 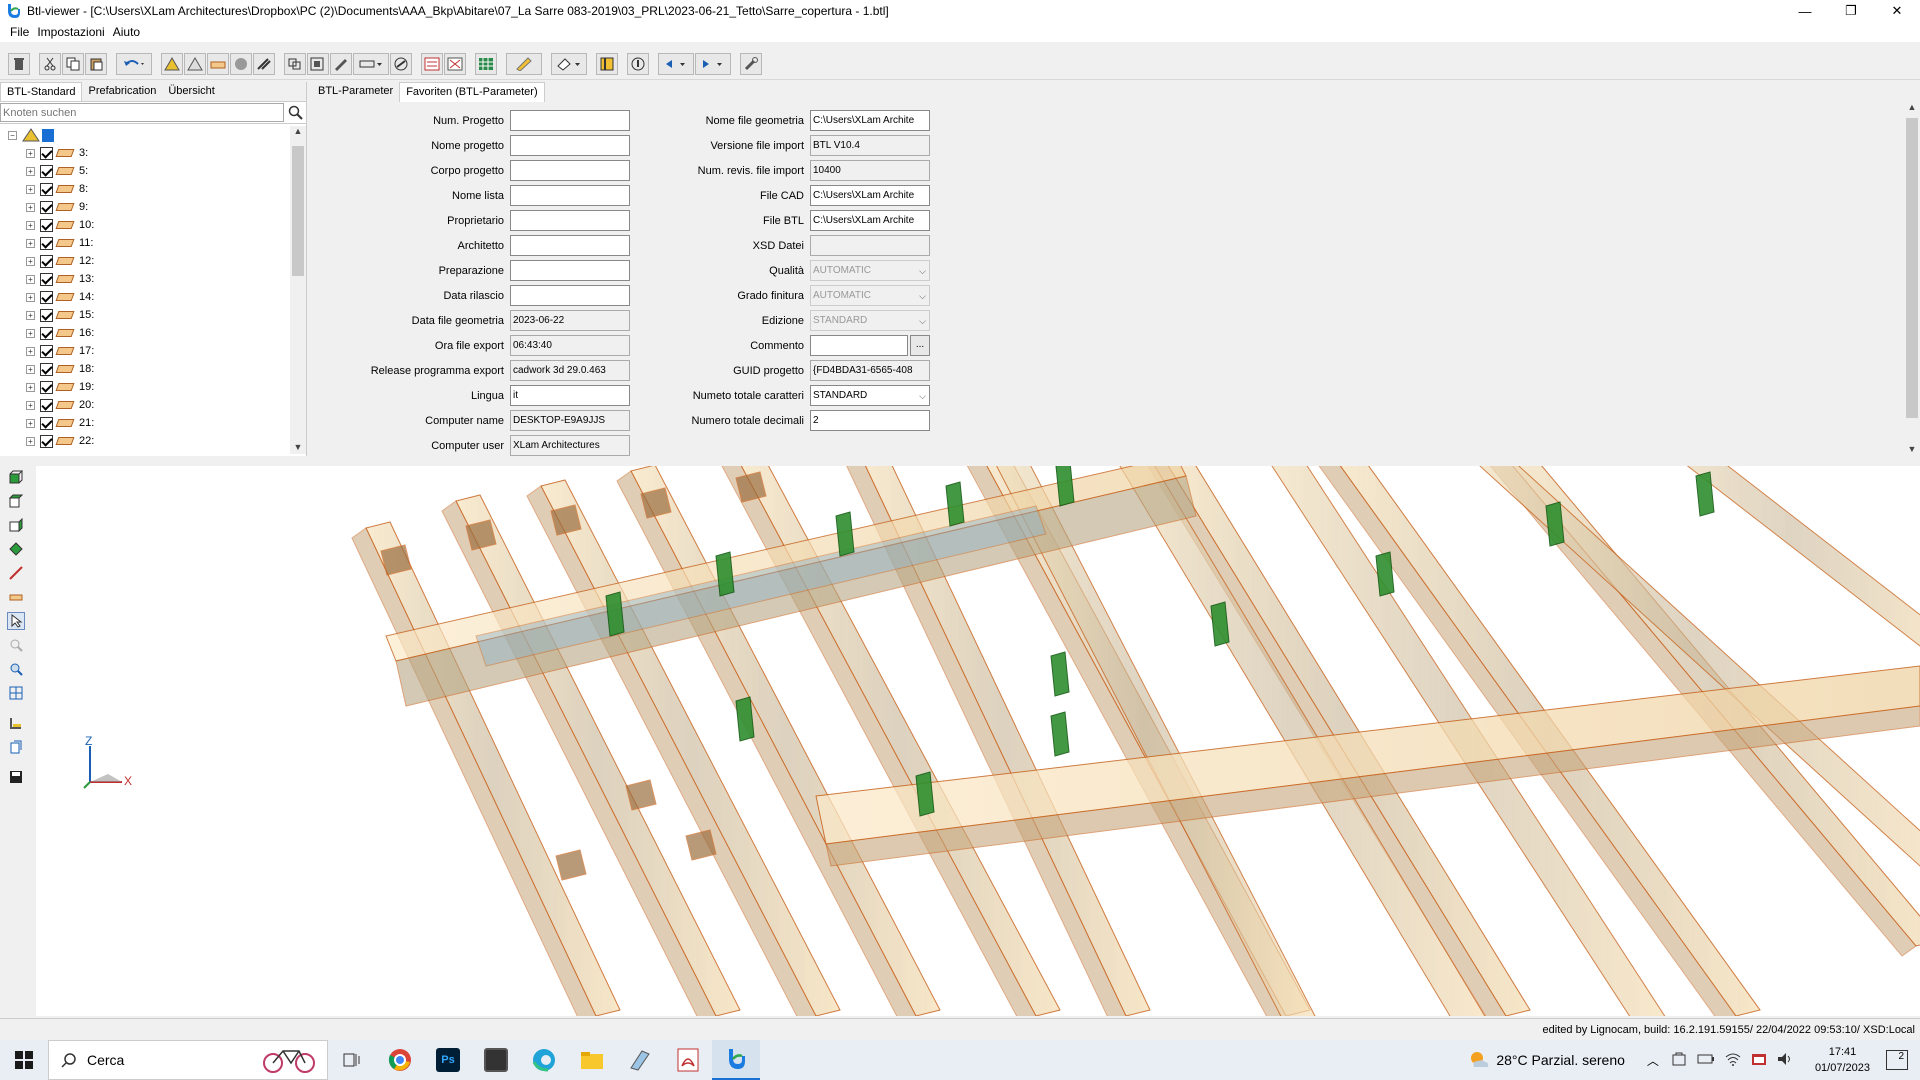 What do you see at coordinates (145, 189) in the screenshot?
I see `tree-node: +8:` at bounding box center [145, 189].